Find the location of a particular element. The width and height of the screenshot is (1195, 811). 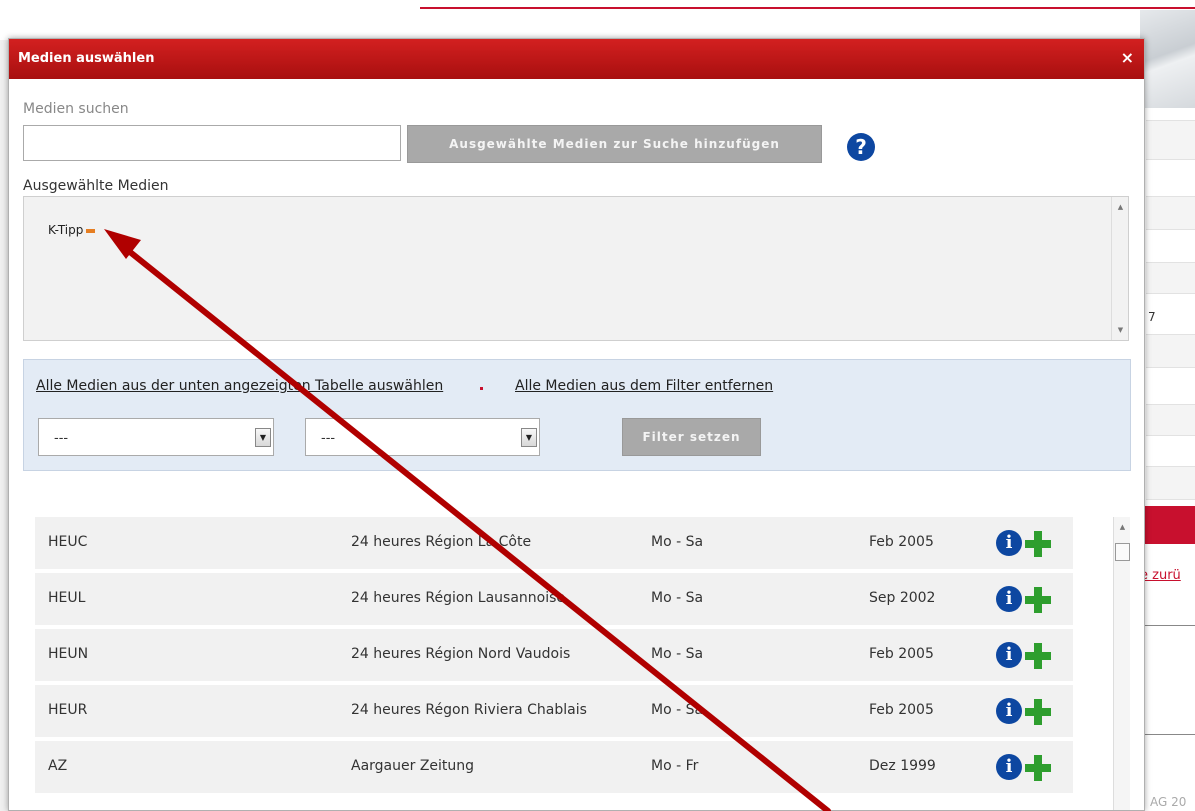

selected-media-item: K-Tipp is located at coordinates (72, 230).